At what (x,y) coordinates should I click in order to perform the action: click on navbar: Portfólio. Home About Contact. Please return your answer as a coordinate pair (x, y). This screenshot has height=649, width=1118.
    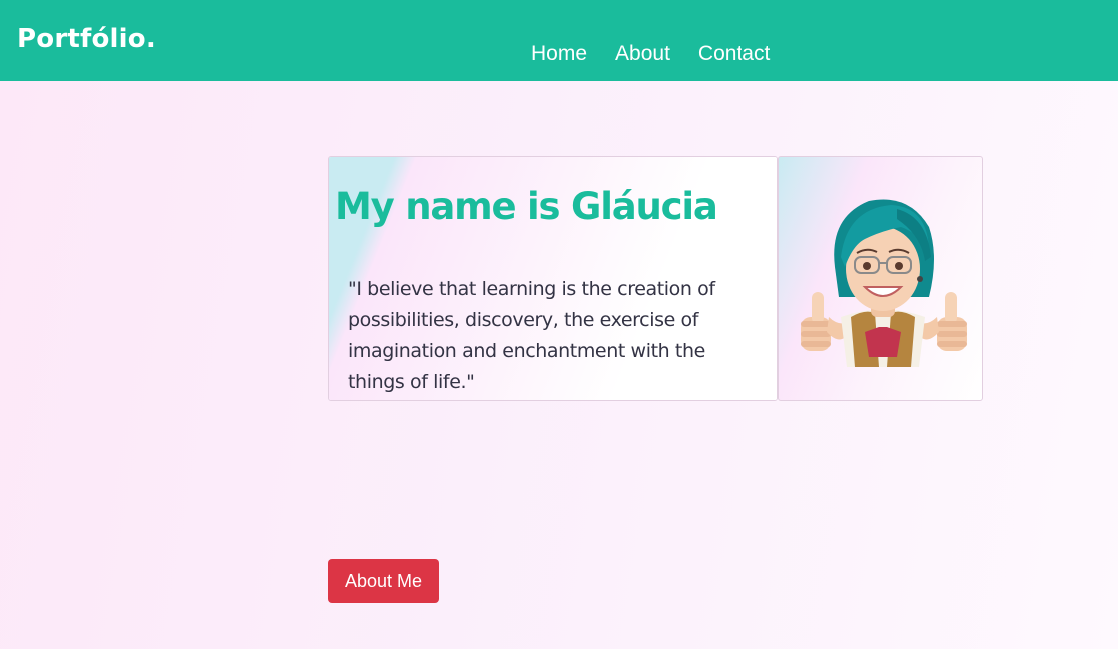
    Looking at the image, I should click on (559, 40).